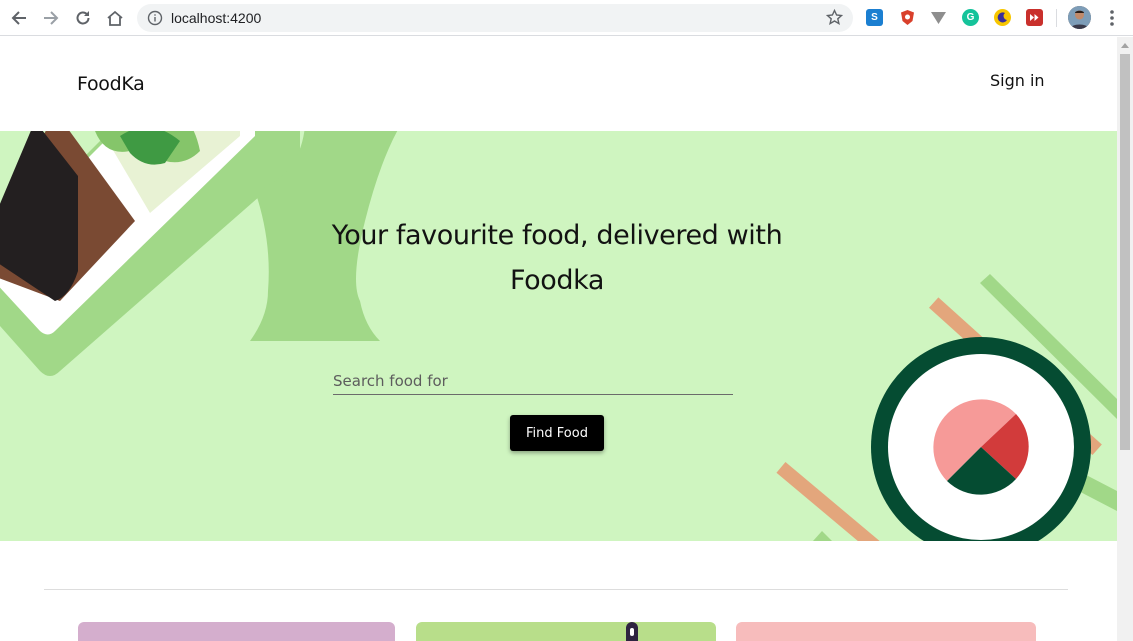 This screenshot has height=641, width=1133. What do you see at coordinates (938, 17) in the screenshot?
I see `vimium-icon` at bounding box center [938, 17].